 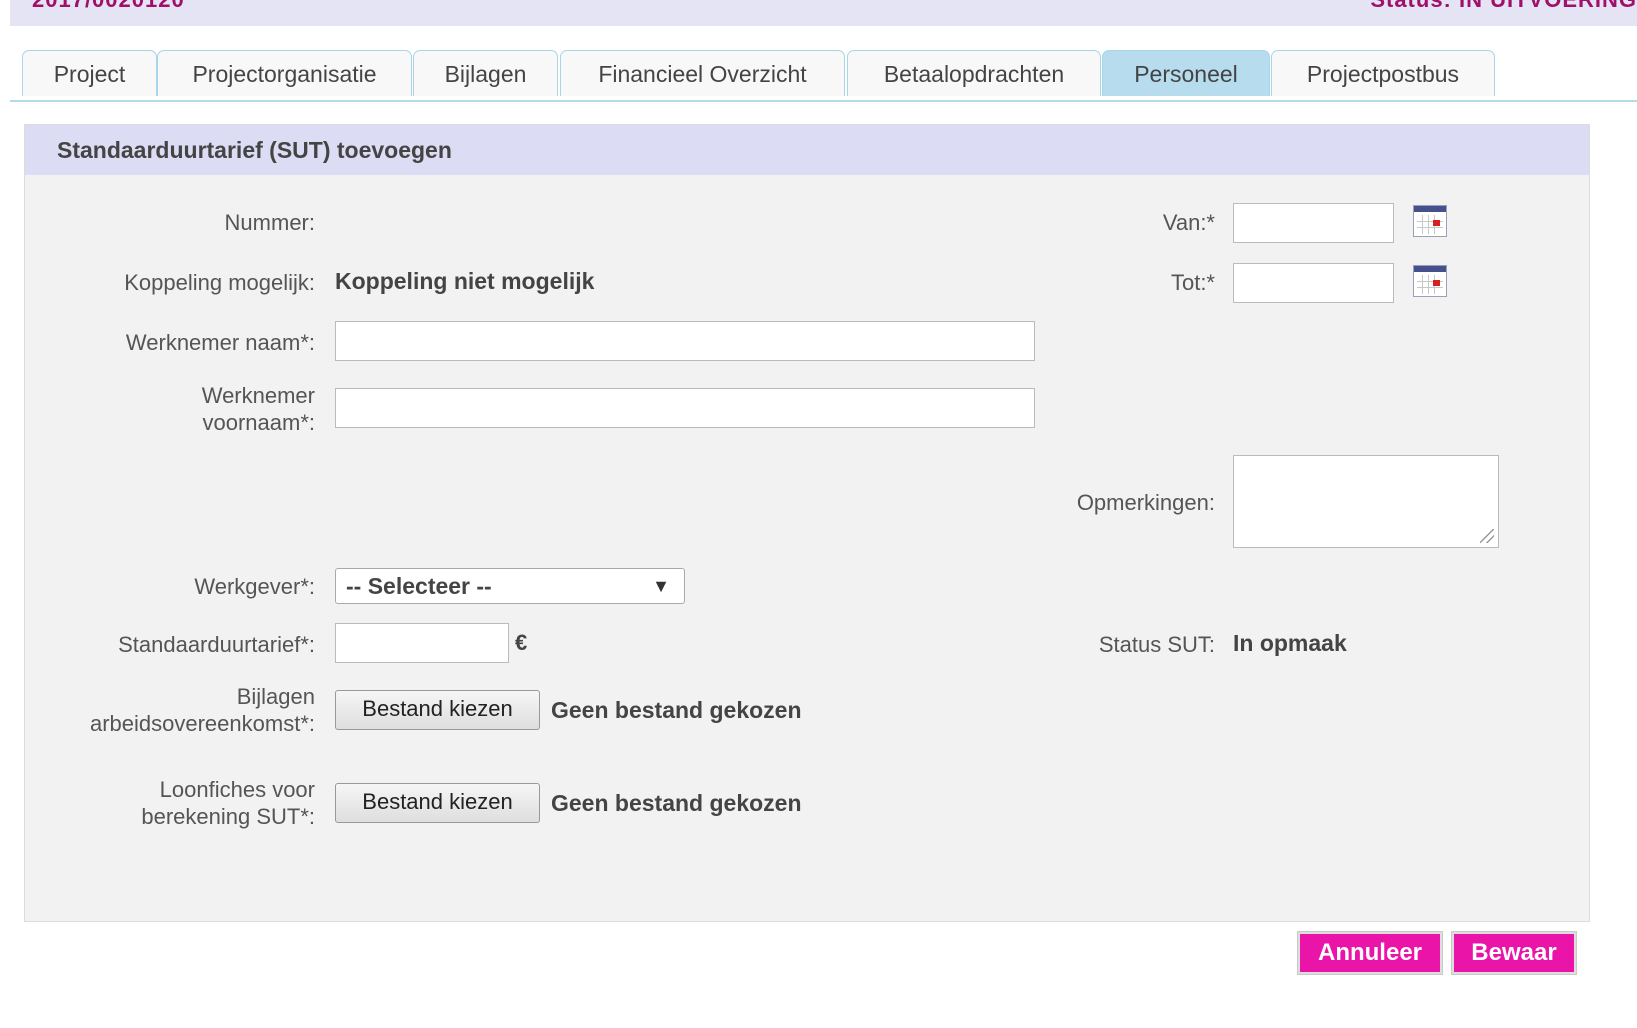 What do you see at coordinates (1192, 282) in the screenshot?
I see `tot-label: Tot:*` at bounding box center [1192, 282].